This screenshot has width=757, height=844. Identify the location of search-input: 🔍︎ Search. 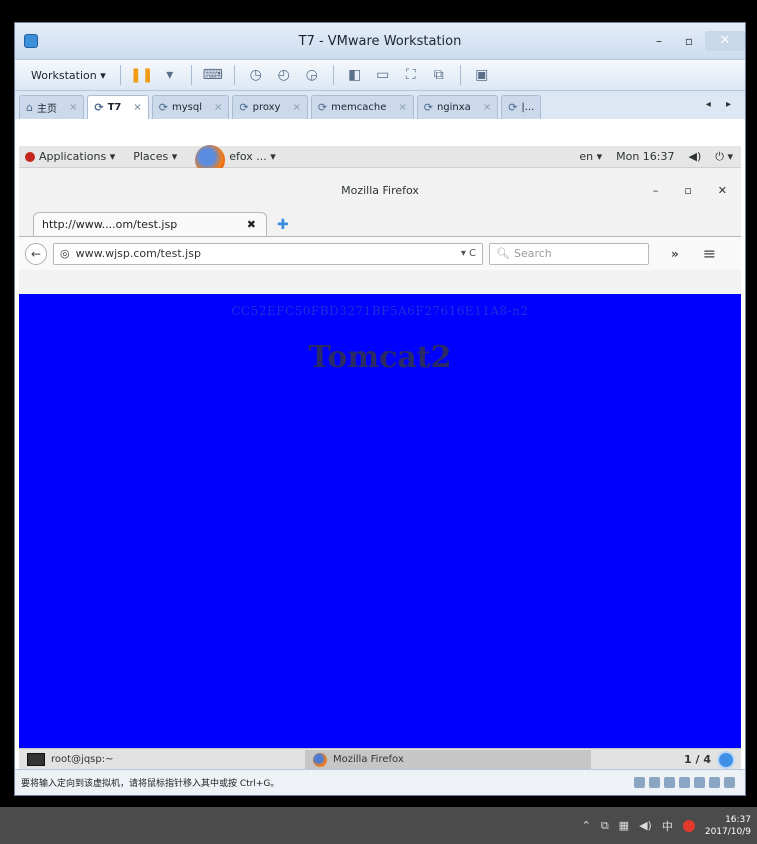
(569, 253).